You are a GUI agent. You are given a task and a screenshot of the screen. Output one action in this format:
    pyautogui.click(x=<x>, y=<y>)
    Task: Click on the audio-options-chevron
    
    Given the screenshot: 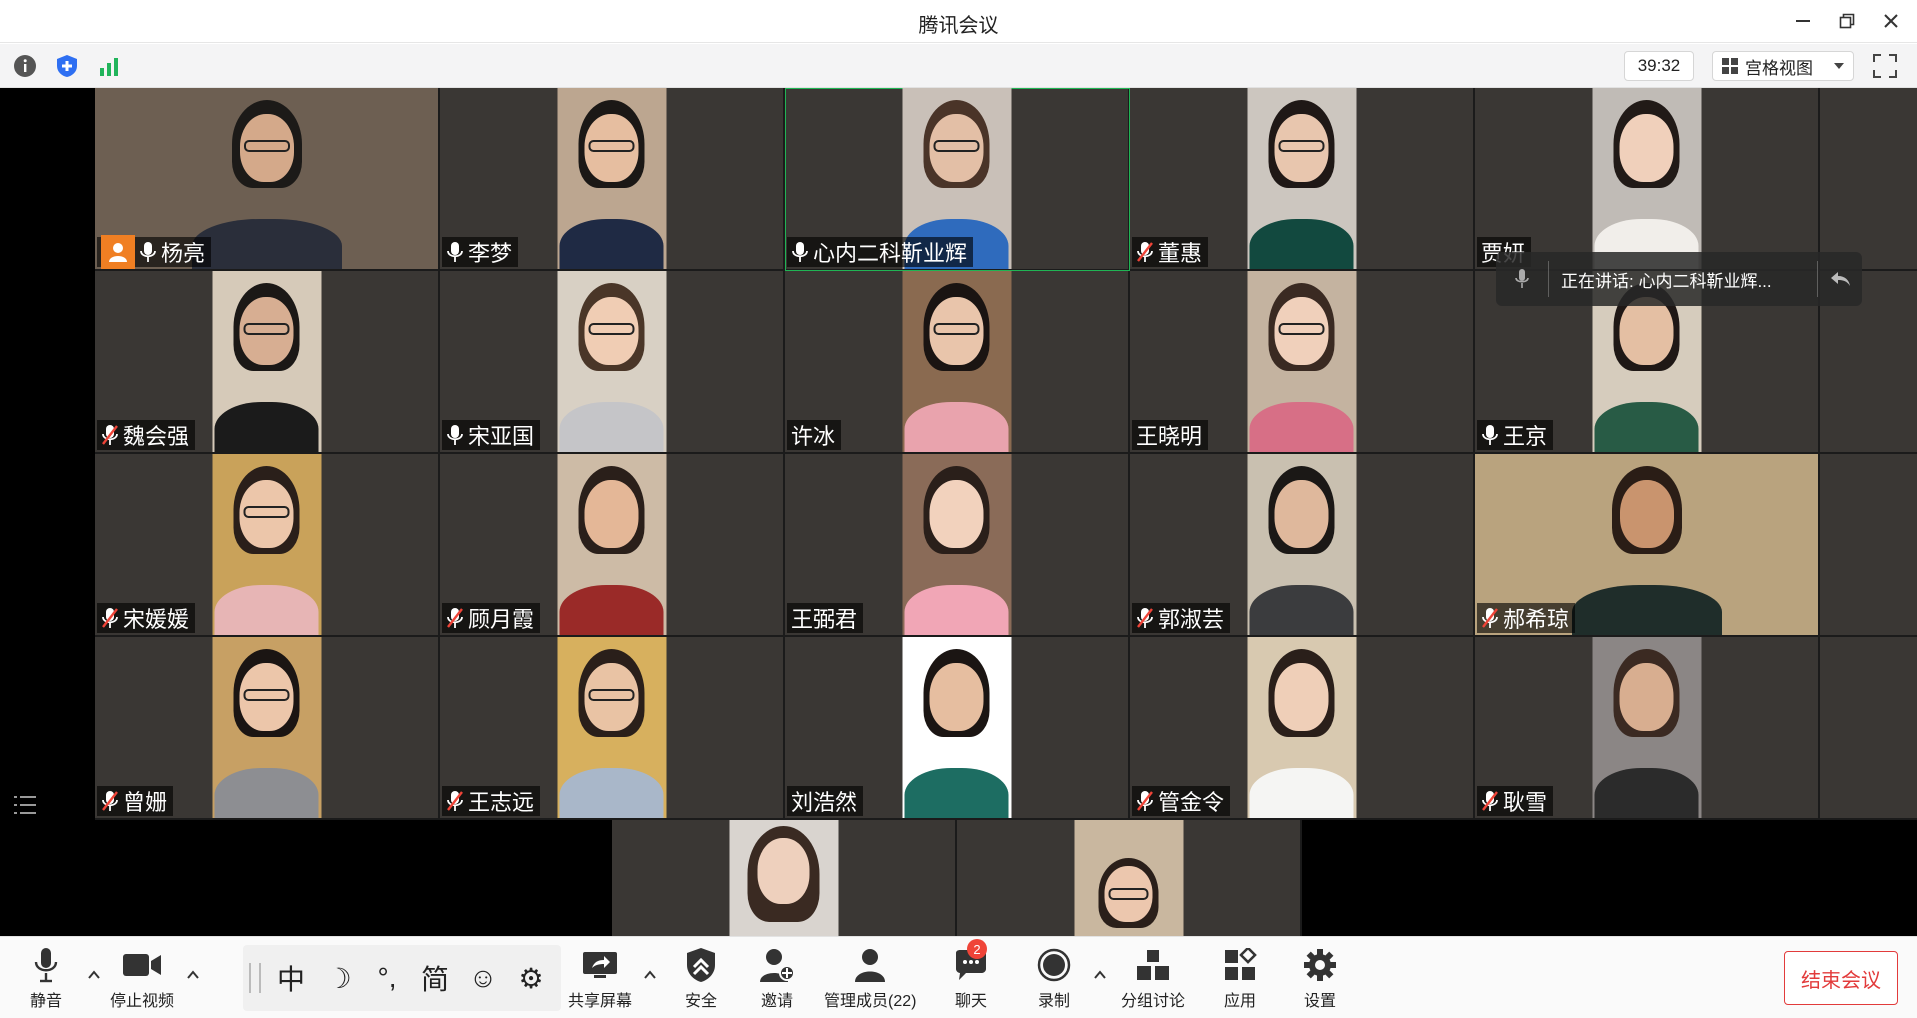 What is the action you would take?
    pyautogui.click(x=94, y=975)
    